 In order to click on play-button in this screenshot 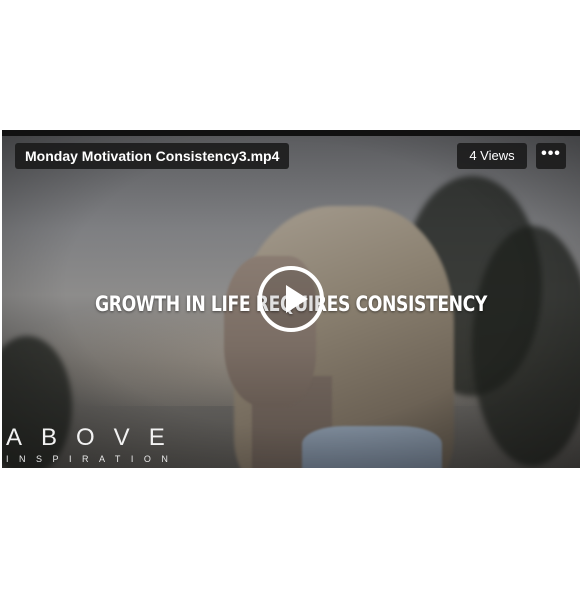, I will do `click(291, 299)`.